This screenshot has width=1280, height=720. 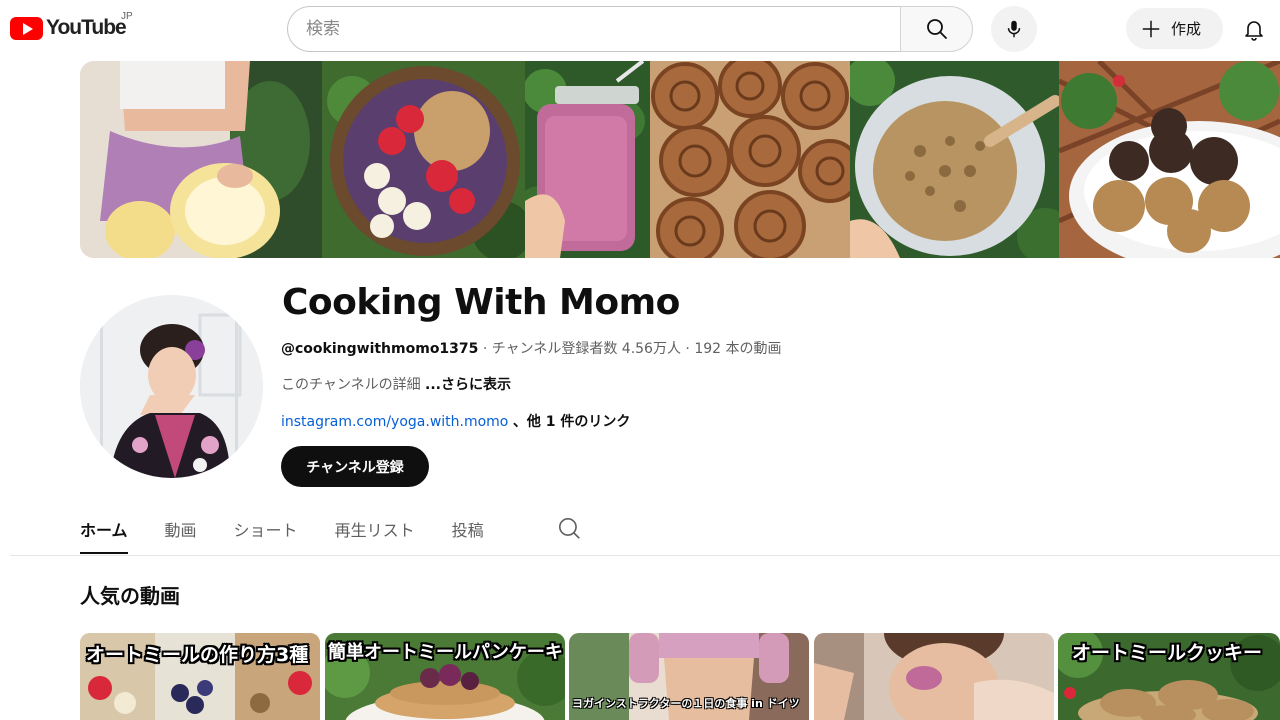 What do you see at coordinates (300, 531) in the screenshot?
I see `channel-tabs: ホーム 動画 ショート 再生リスト 投稿` at bounding box center [300, 531].